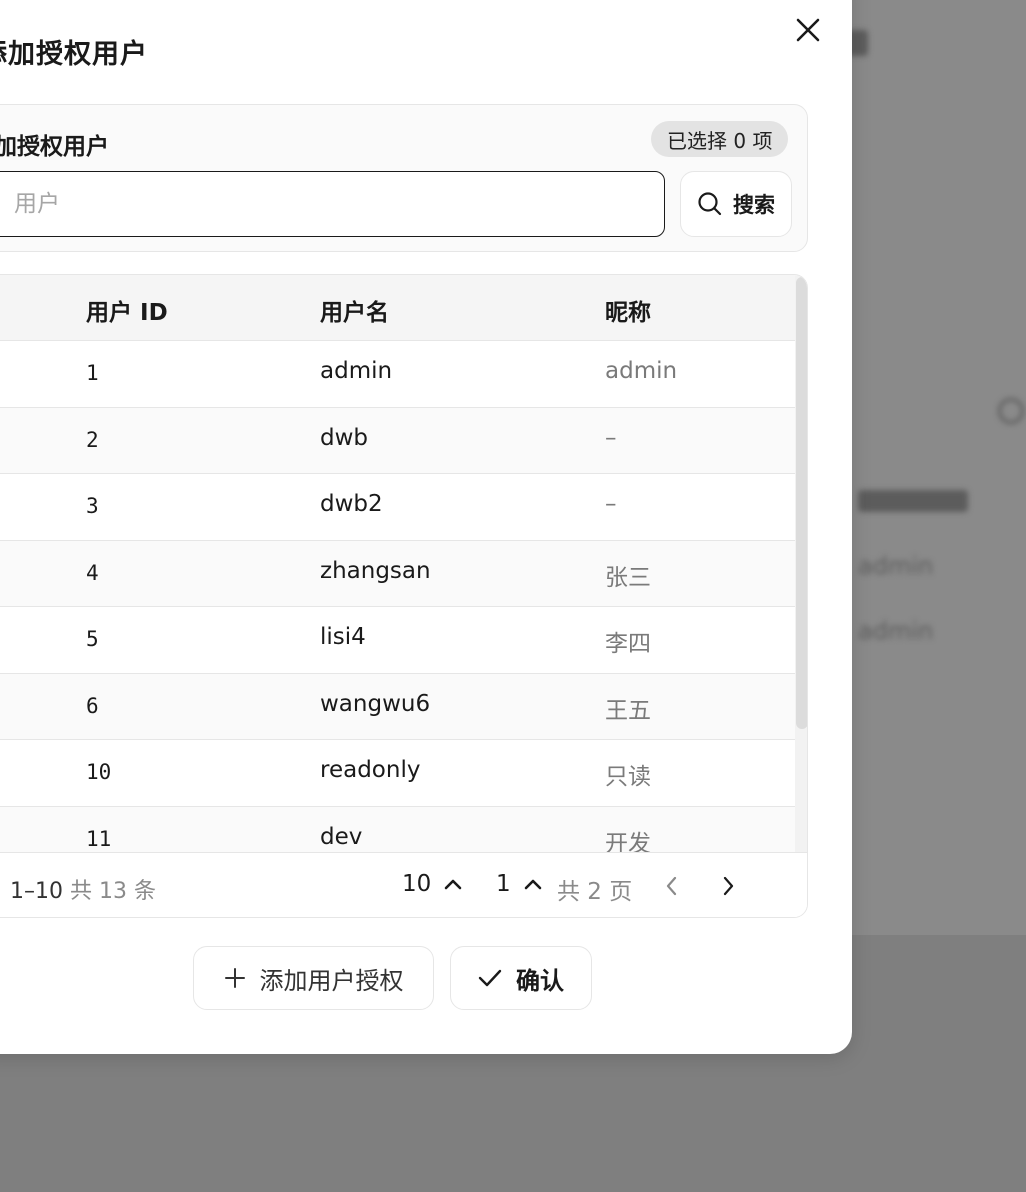  I want to click on confirm-button: 确认, so click(521, 978).